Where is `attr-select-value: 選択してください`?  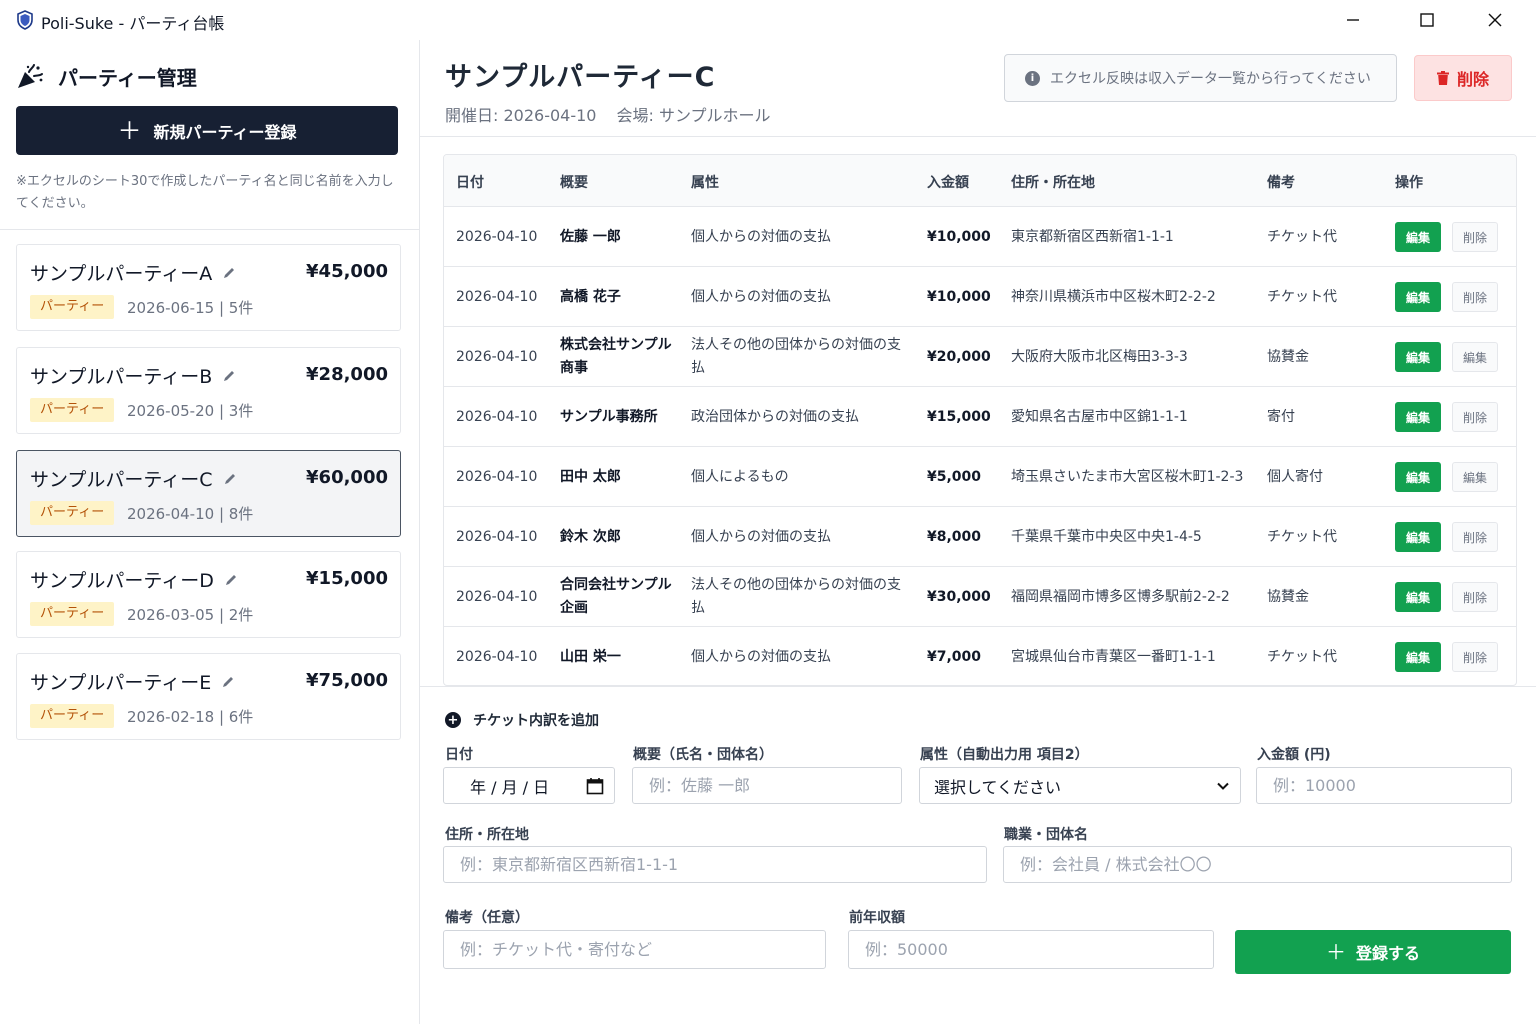 attr-select-value: 選択してください is located at coordinates (998, 787).